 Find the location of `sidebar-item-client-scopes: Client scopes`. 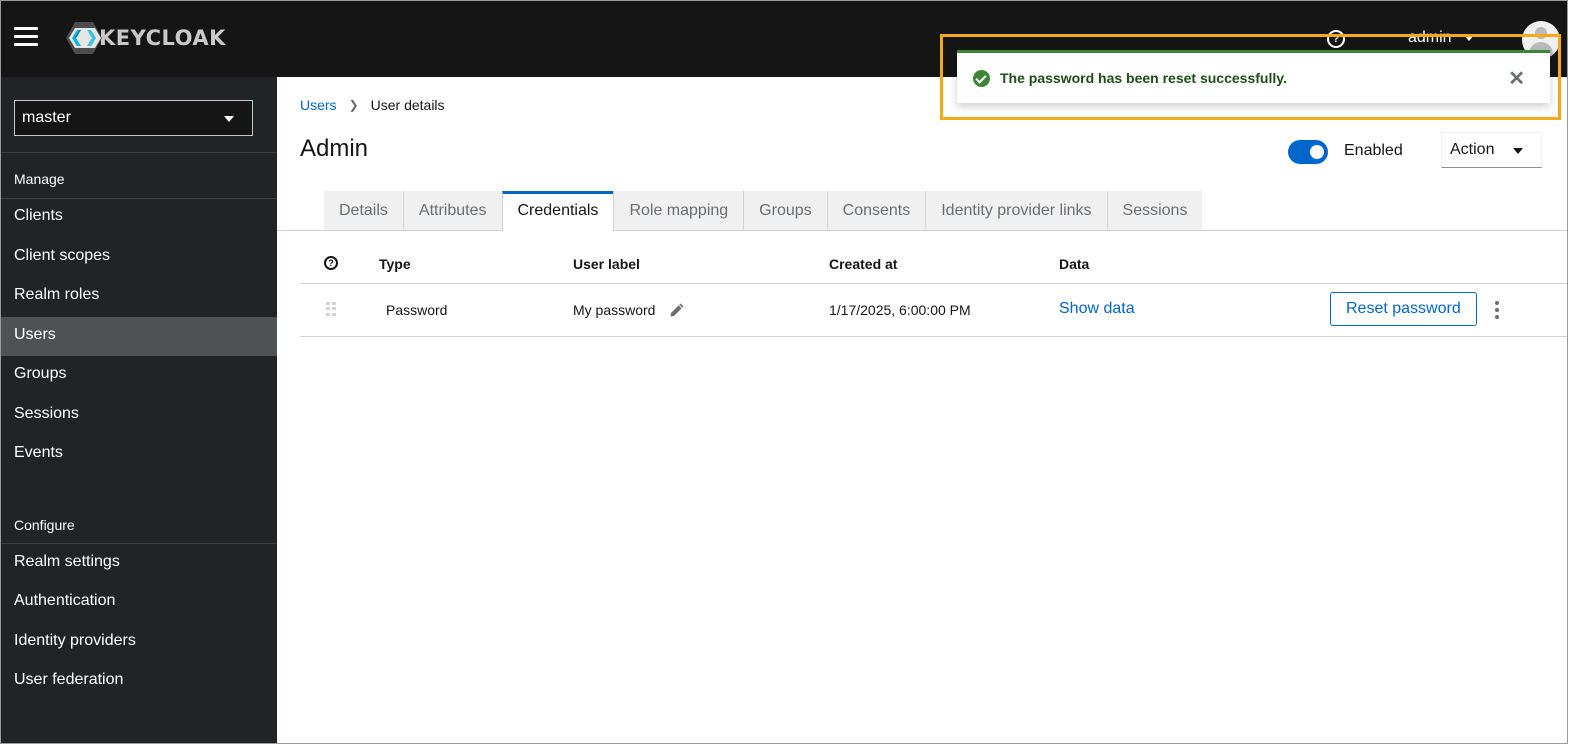

sidebar-item-client-scopes: Client scopes is located at coordinates (139, 257).